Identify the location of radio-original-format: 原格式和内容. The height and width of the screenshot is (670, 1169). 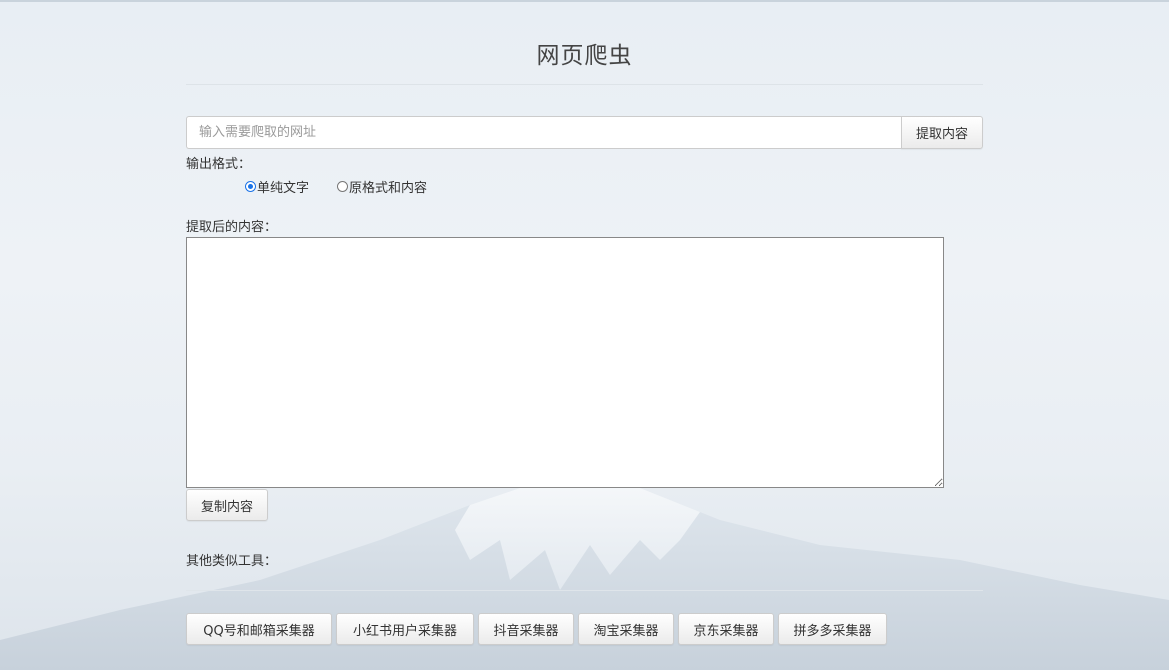
(382, 186).